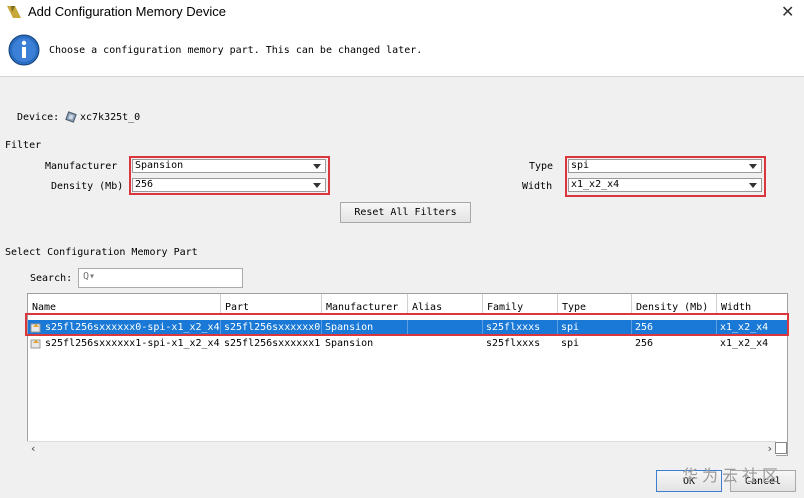  Describe the element at coordinates (787, 12) in the screenshot. I see `close-icon: ✕` at that location.